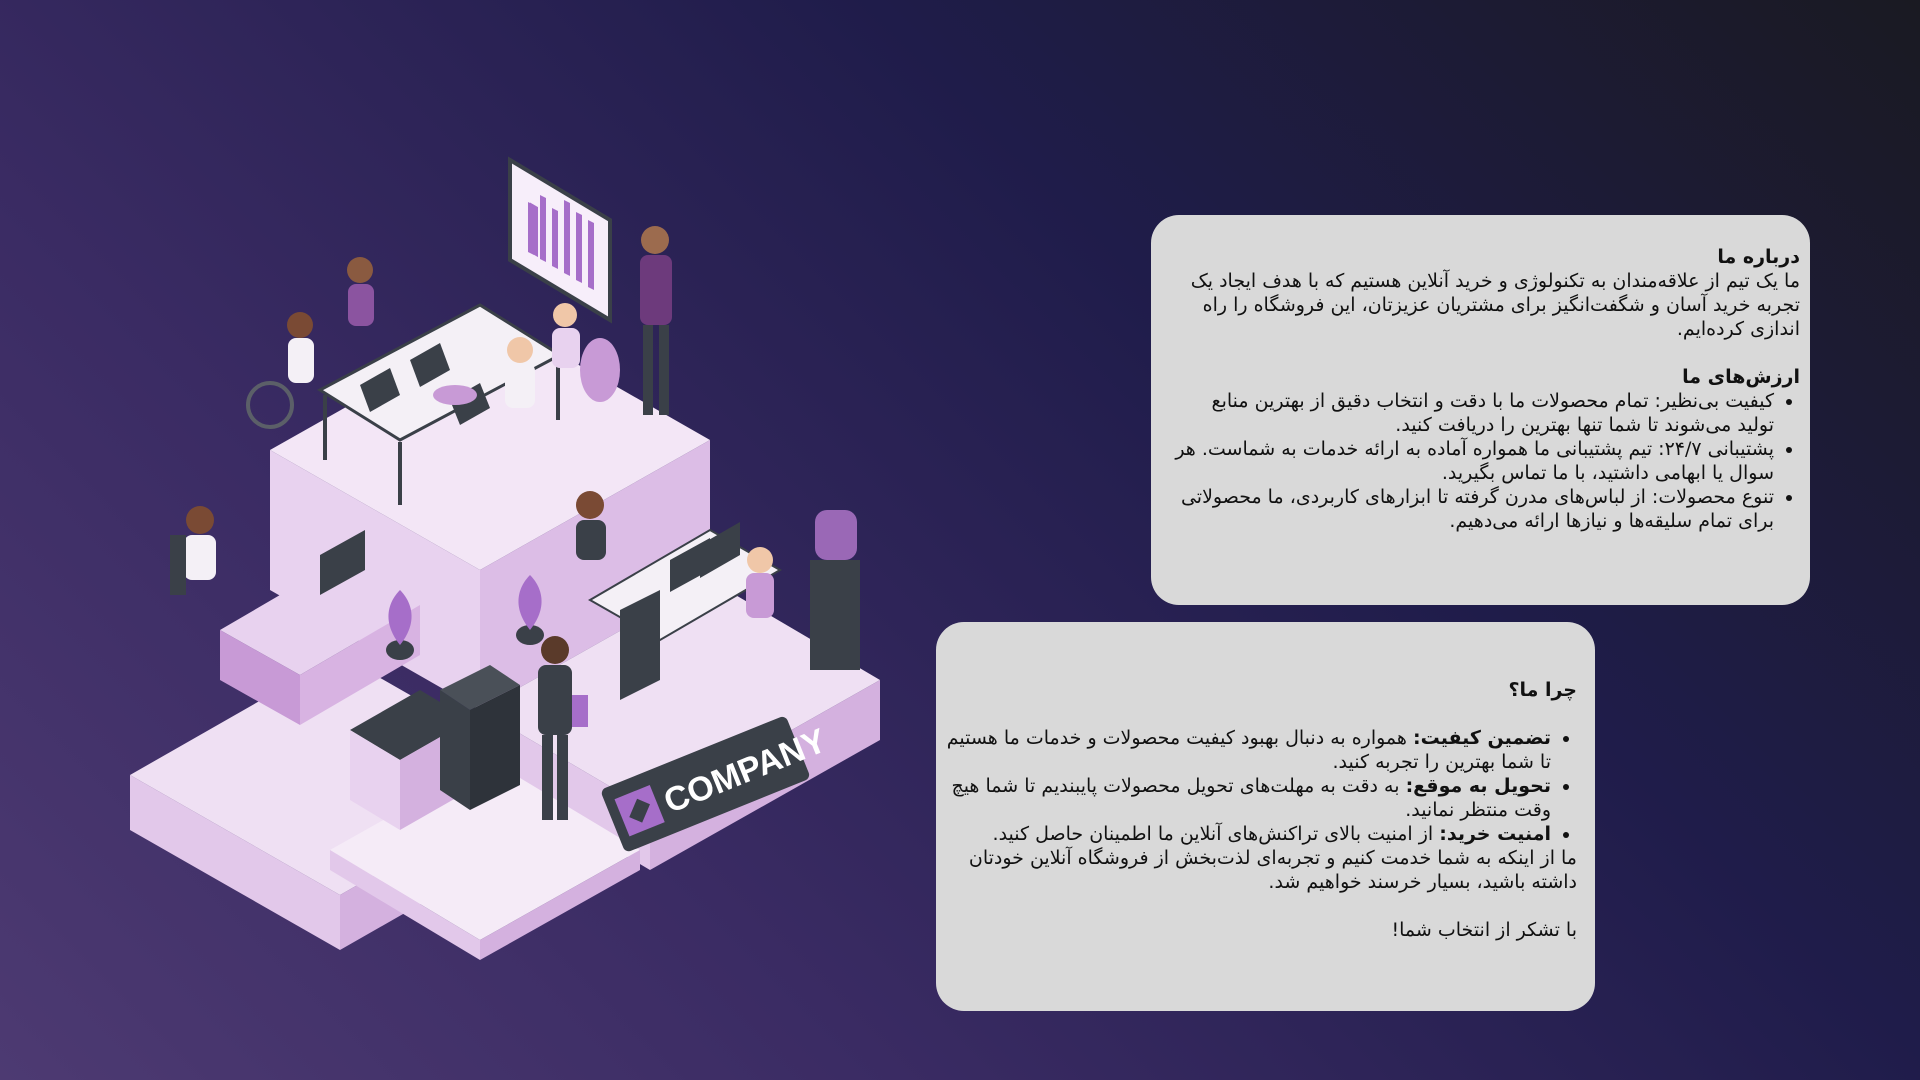 This screenshot has height=1080, width=1920. What do you see at coordinates (1478, 786) in the screenshot?
I see `why-item-delivery-label: تحویل به موقع:` at bounding box center [1478, 786].